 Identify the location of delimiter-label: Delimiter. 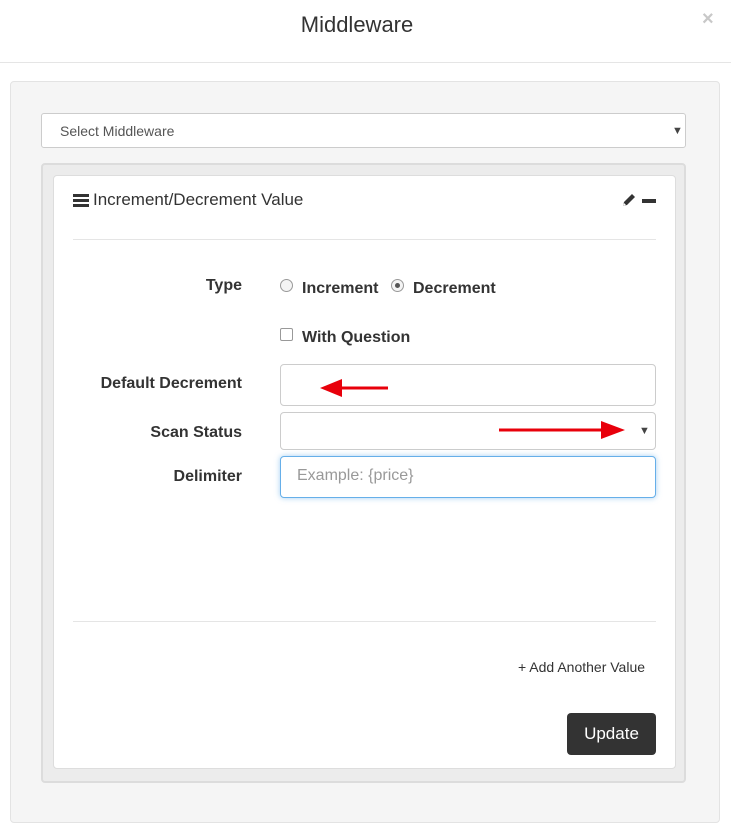
(207, 476).